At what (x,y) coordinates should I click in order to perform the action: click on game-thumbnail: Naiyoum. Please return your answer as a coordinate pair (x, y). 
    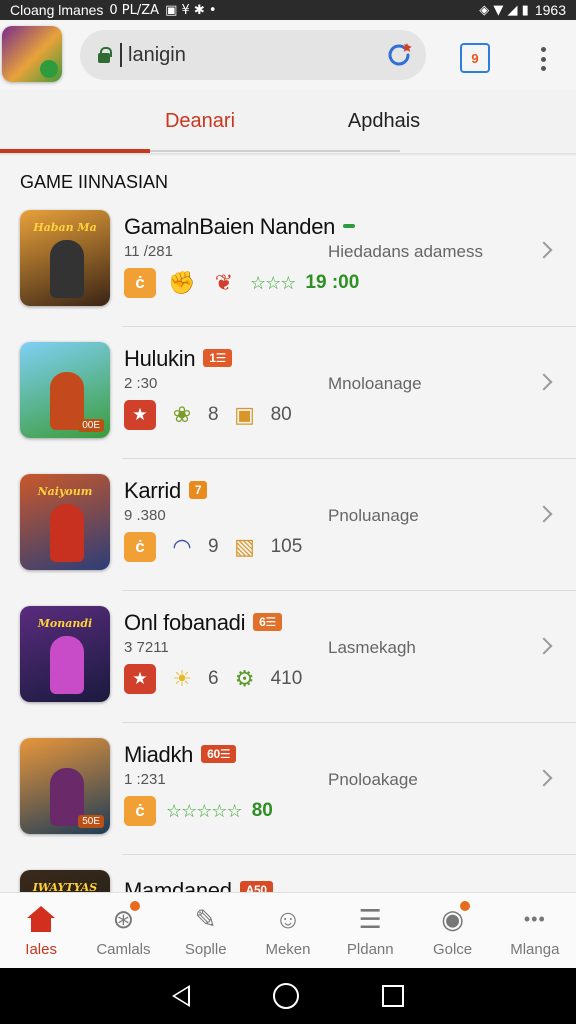
    Looking at the image, I should click on (65, 522).